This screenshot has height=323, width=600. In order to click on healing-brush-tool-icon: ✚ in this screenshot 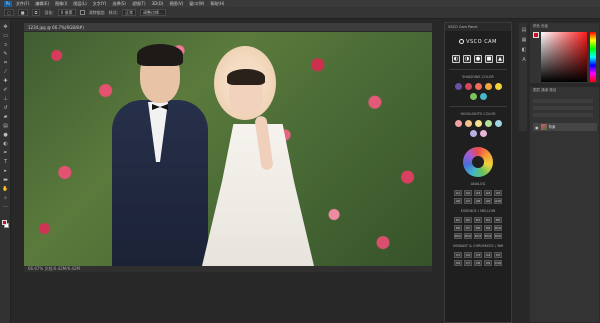, I will do `click(5, 81)`.